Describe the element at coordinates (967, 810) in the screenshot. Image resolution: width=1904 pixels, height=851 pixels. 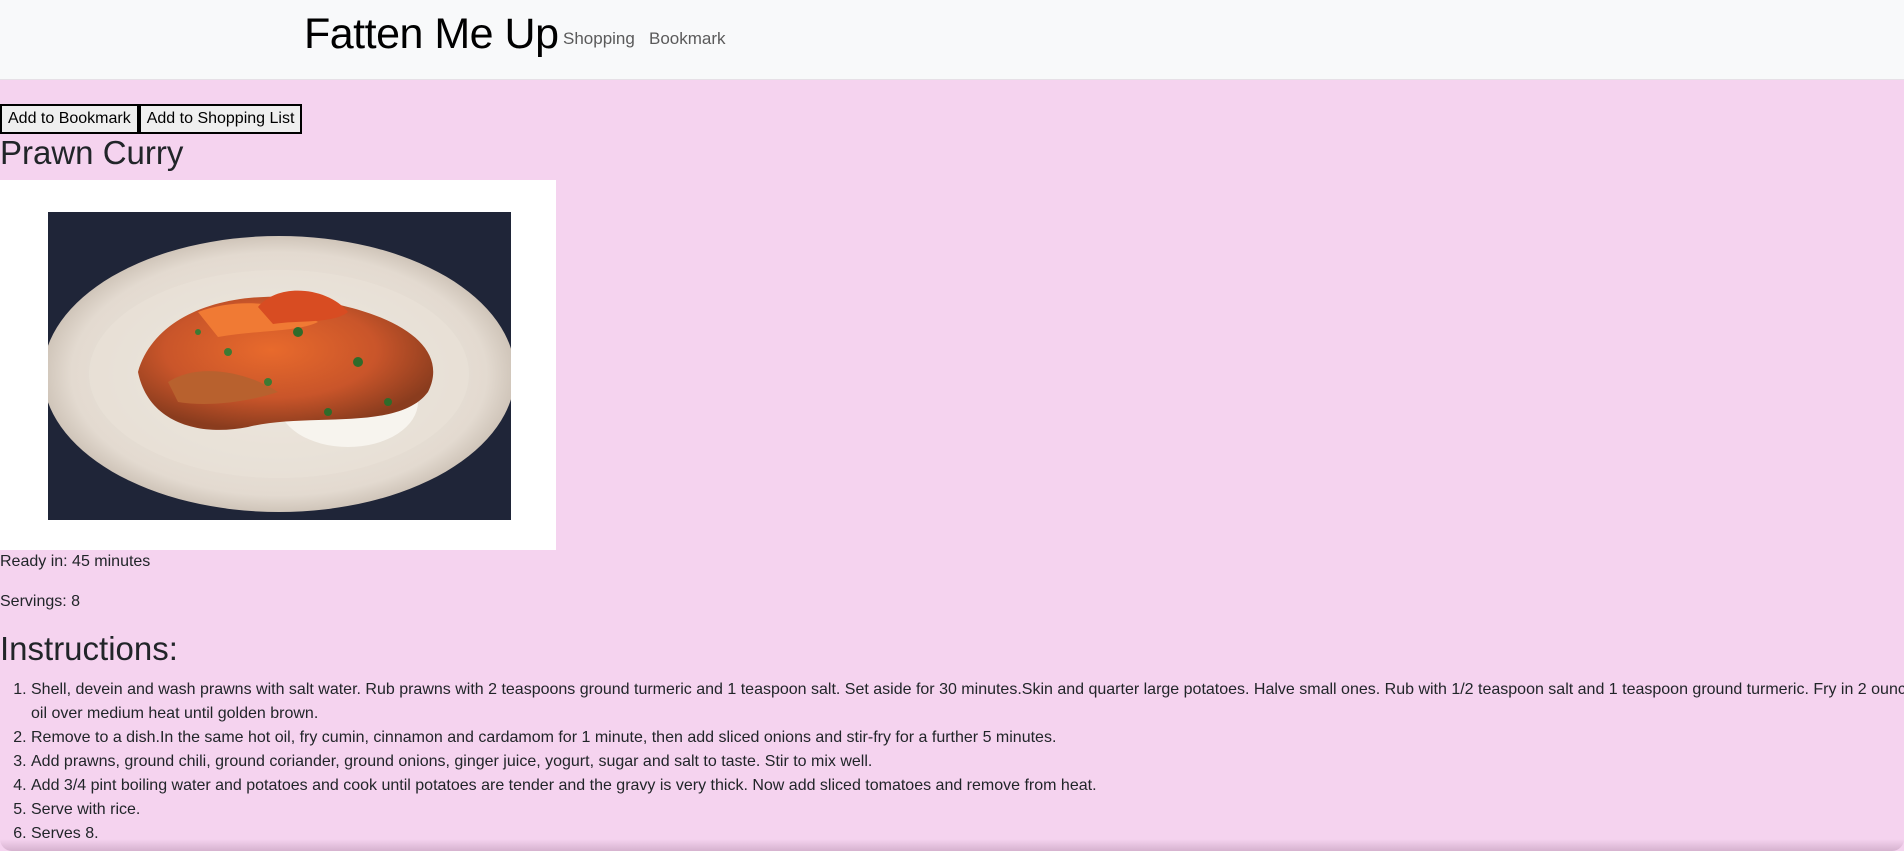
I see `instruction-step: Serve with rice.` at that location.